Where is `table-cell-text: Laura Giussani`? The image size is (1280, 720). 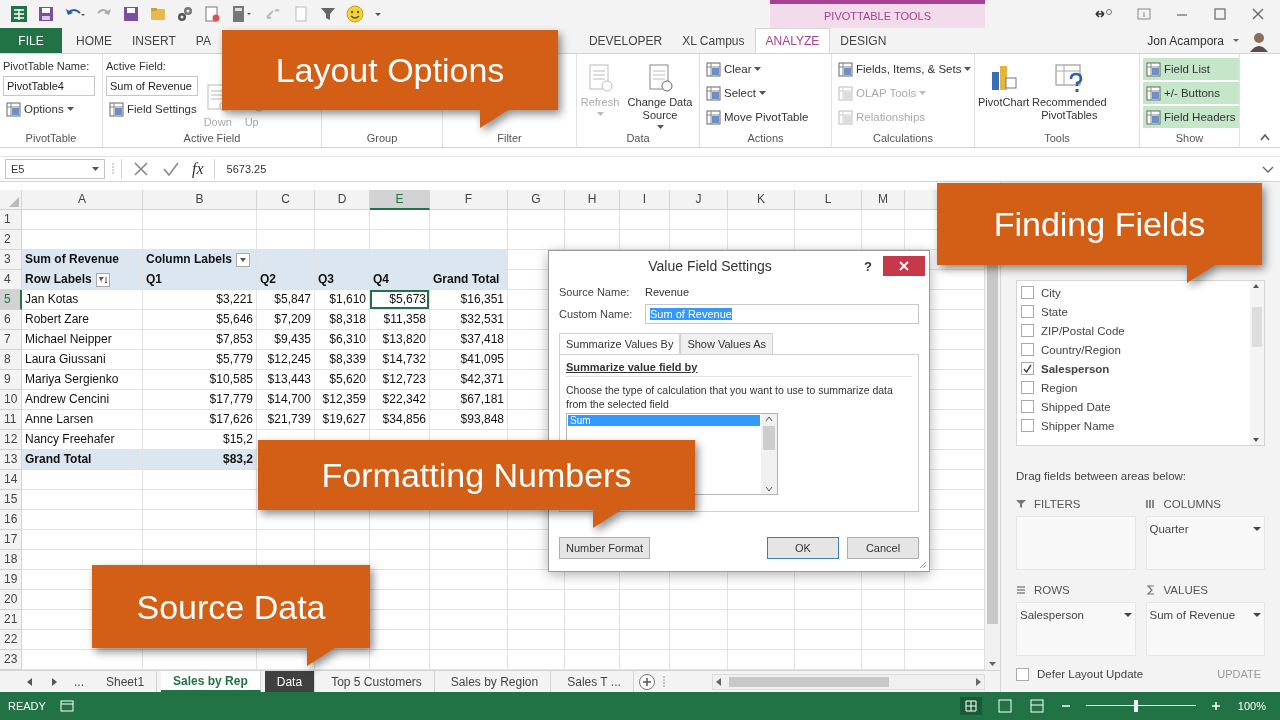 table-cell-text: Laura Giussani is located at coordinates (65, 359).